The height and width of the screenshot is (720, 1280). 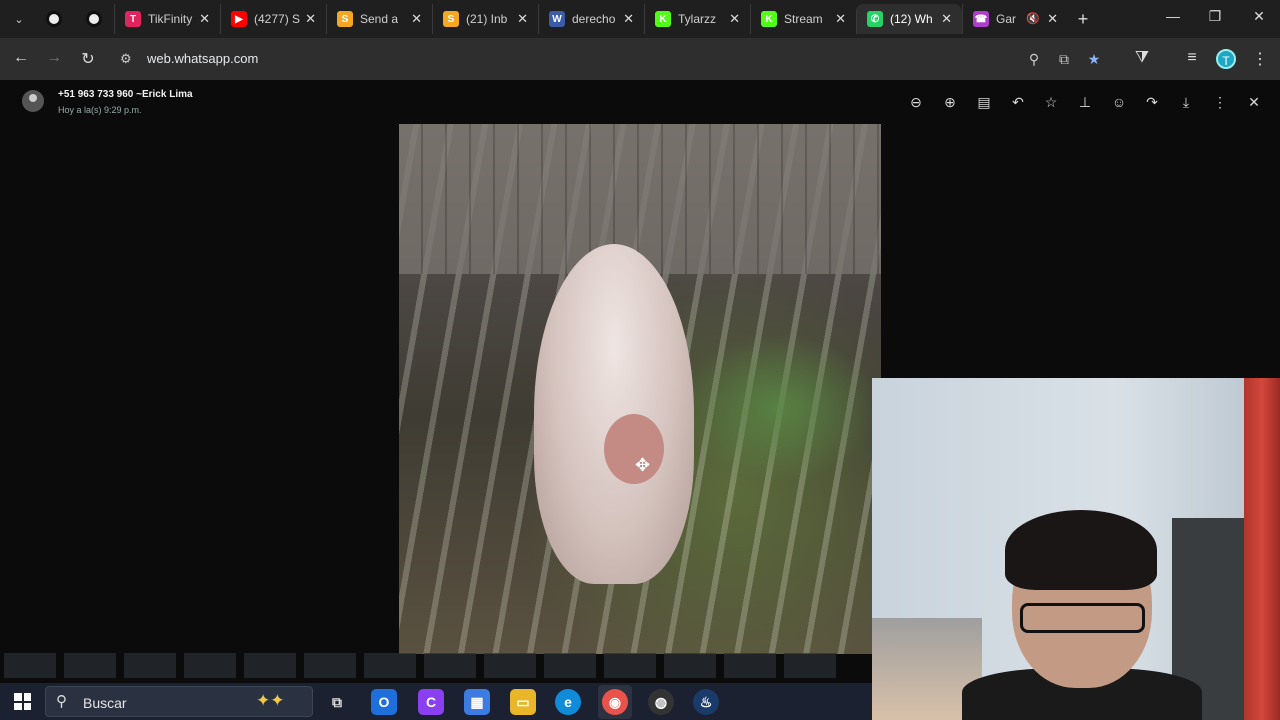 What do you see at coordinates (610, 59) in the screenshot?
I see `address-bar: ⚙ web.whatsapp.com ⚲ ⧉ ★` at bounding box center [610, 59].